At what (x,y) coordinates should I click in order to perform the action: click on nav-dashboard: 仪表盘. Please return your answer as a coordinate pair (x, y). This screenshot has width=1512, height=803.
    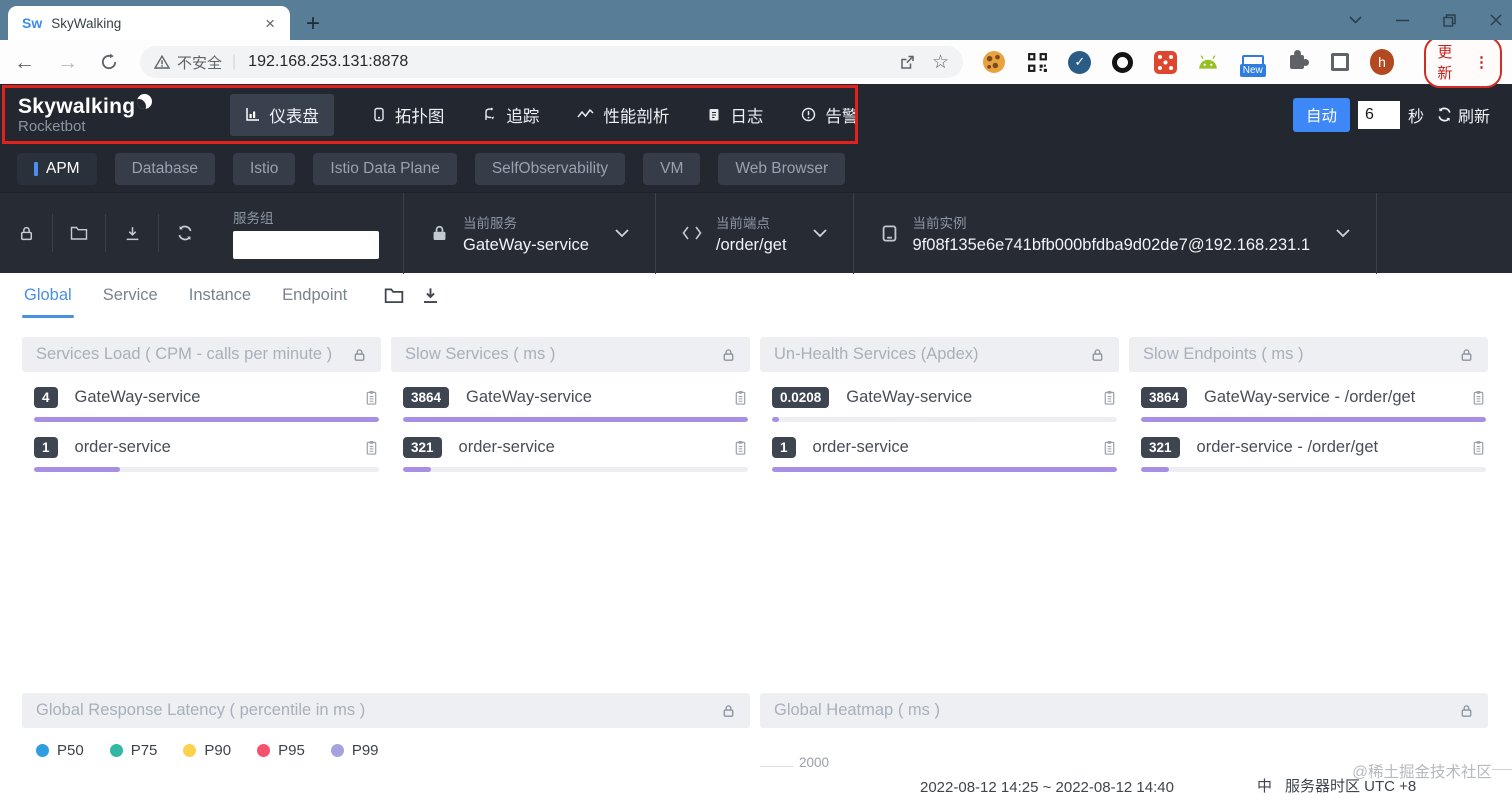
    Looking at the image, I should click on (282, 114).